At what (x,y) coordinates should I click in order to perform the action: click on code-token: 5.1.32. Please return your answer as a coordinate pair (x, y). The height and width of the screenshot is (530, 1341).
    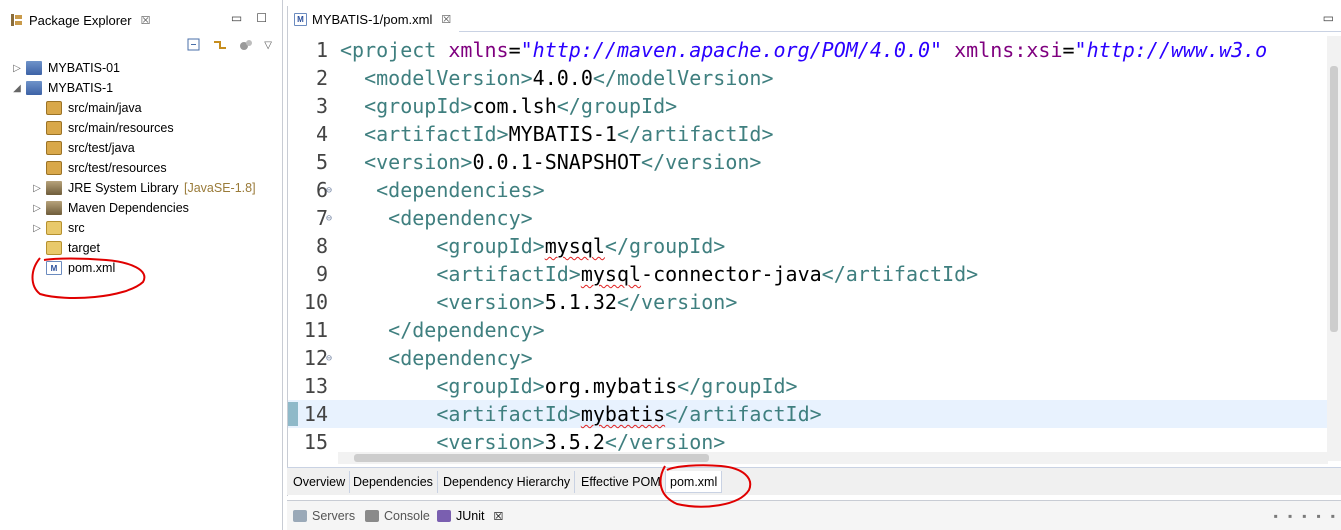
    Looking at the image, I should click on (580, 302).